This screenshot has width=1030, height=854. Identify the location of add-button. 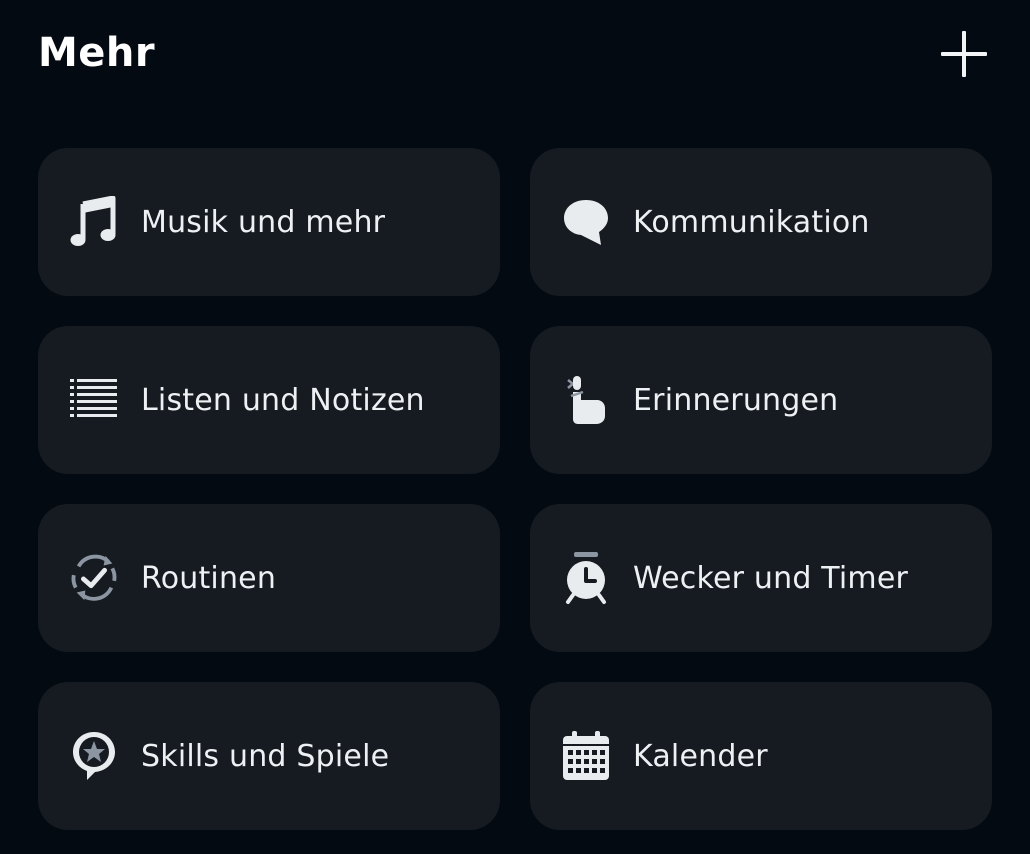
(964, 54).